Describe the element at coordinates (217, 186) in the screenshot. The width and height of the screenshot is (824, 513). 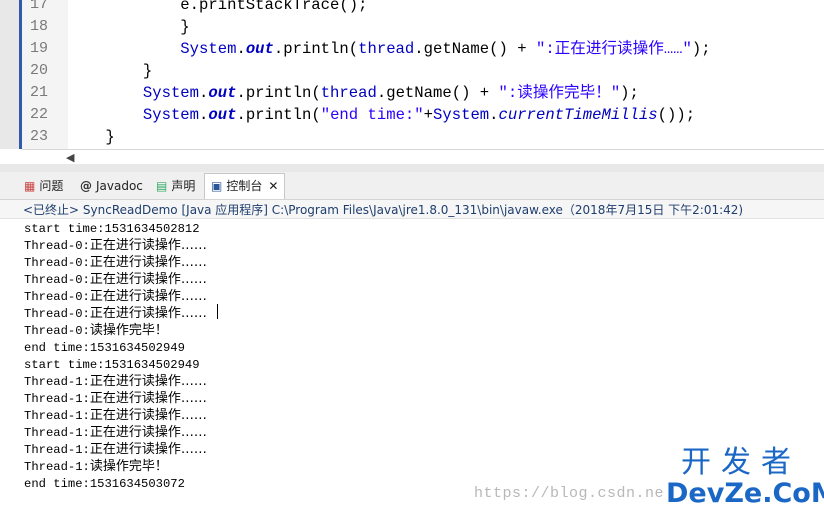
I see `console-icon: ▣` at that location.